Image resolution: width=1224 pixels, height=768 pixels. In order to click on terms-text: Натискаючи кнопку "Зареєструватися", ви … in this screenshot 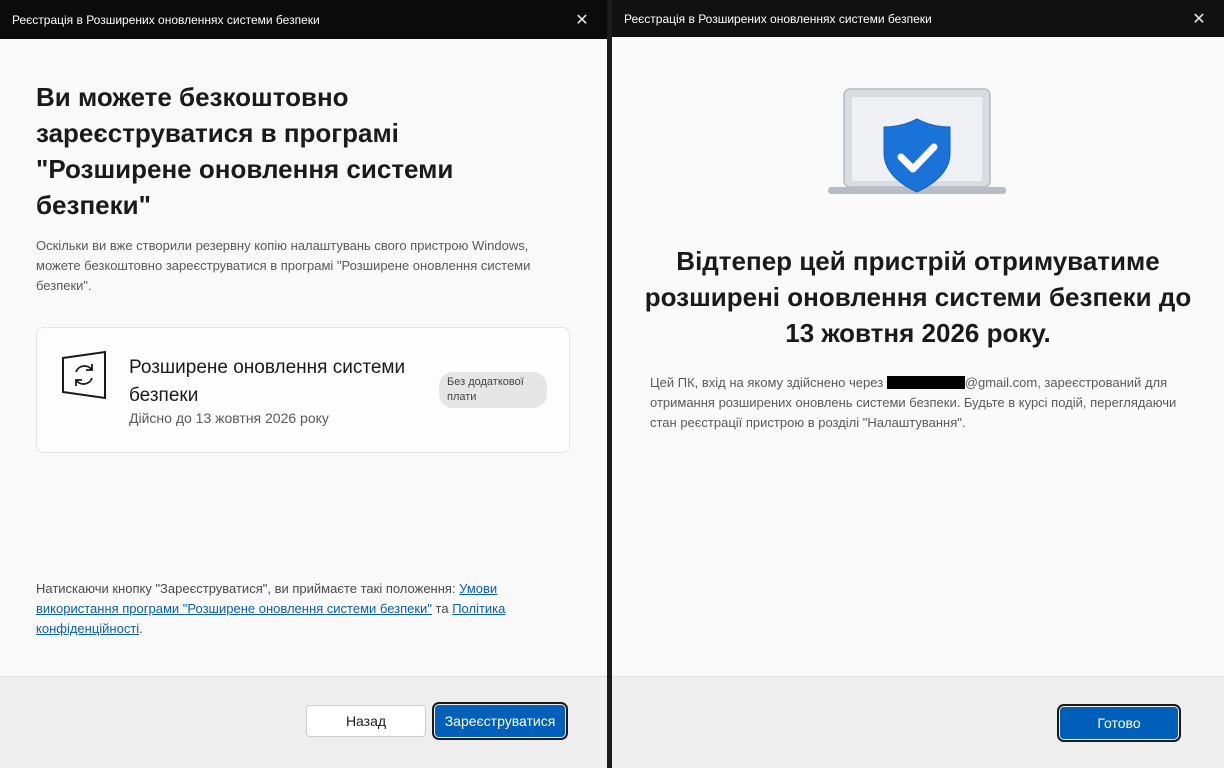, I will do `click(306, 609)`.